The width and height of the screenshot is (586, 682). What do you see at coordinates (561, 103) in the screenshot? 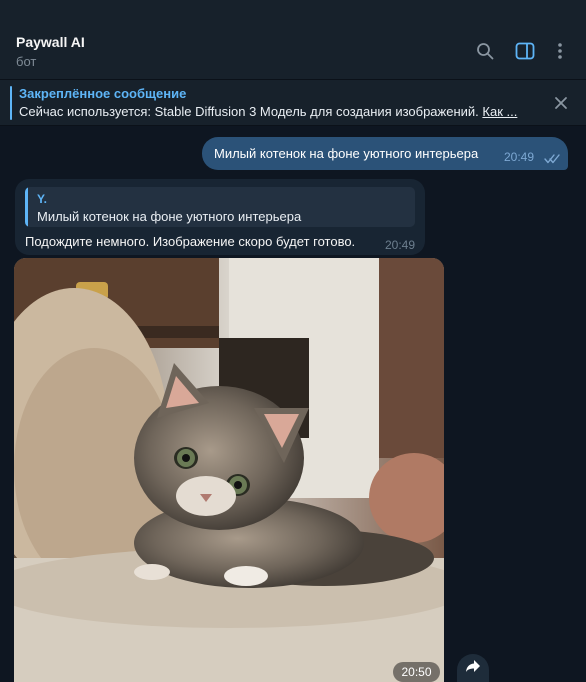
I see `close-icon` at bounding box center [561, 103].